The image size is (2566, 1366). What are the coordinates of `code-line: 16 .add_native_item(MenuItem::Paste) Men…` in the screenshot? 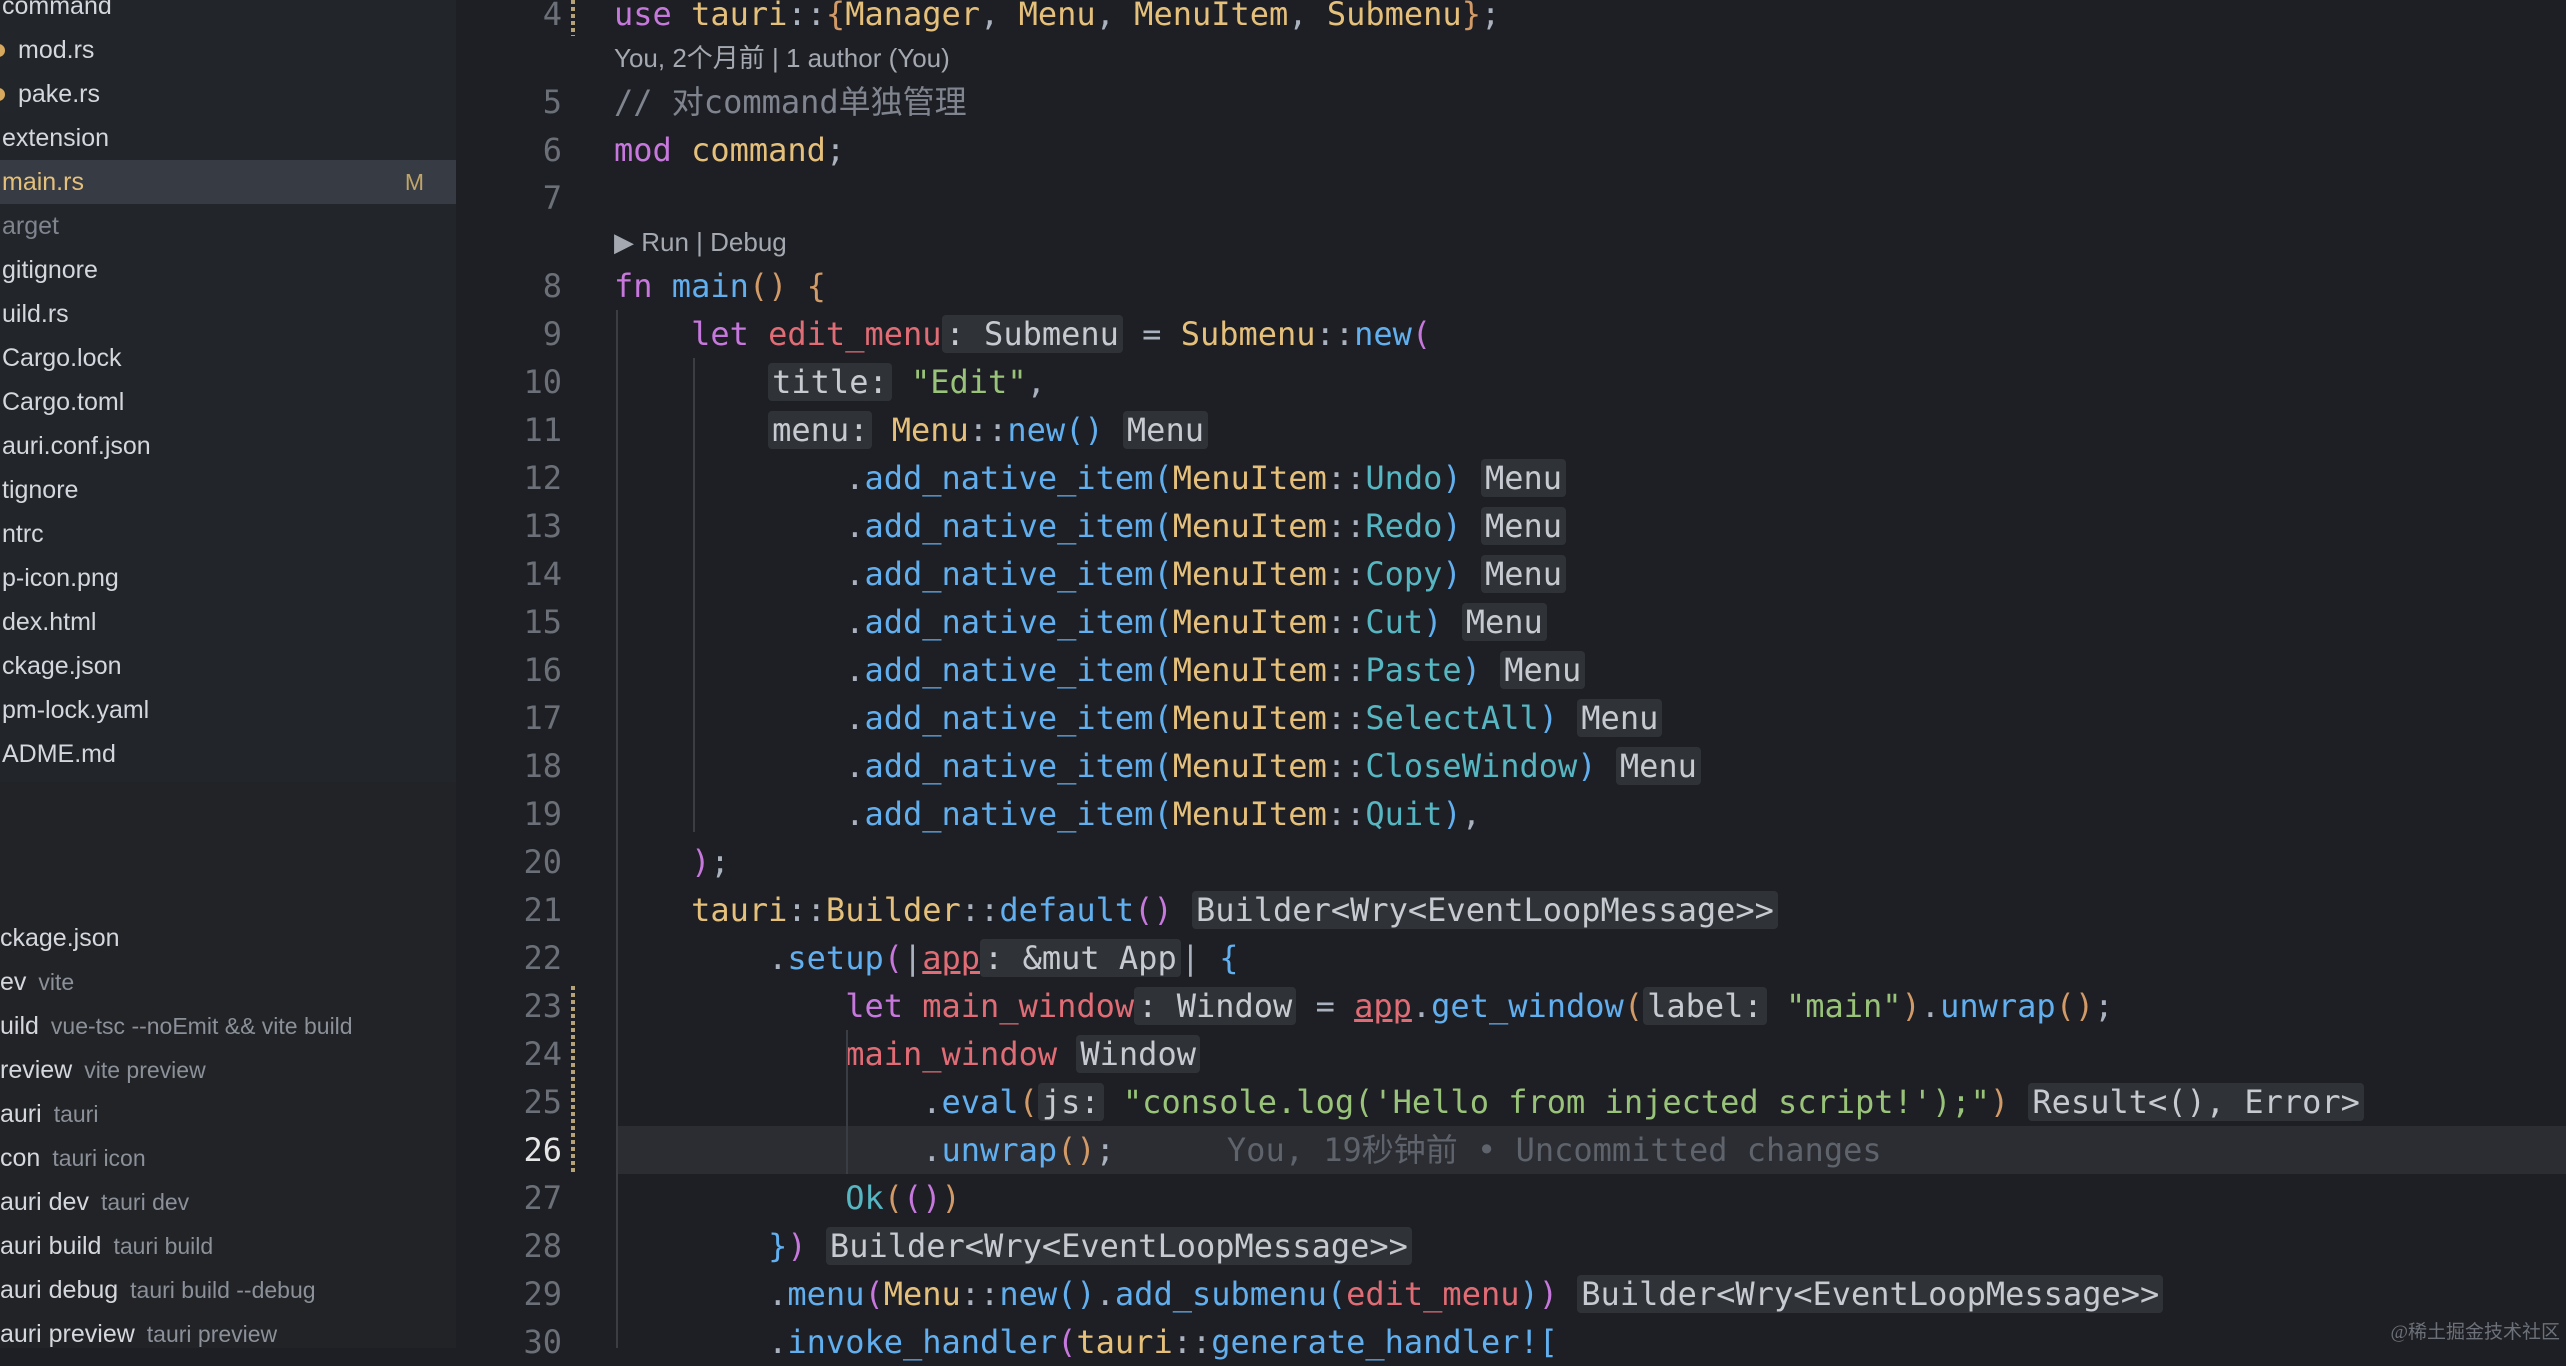 It's located at (1511, 670).